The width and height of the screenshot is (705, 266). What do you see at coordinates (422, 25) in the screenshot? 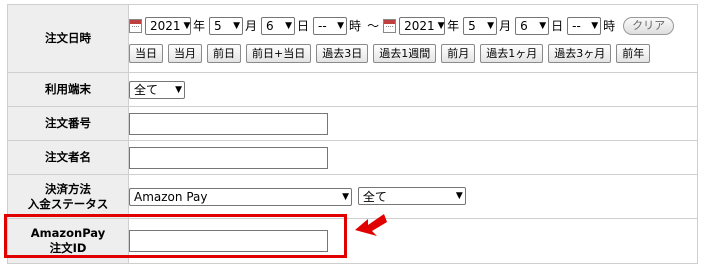
I see `to-year-select: 2021 ▼` at bounding box center [422, 25].